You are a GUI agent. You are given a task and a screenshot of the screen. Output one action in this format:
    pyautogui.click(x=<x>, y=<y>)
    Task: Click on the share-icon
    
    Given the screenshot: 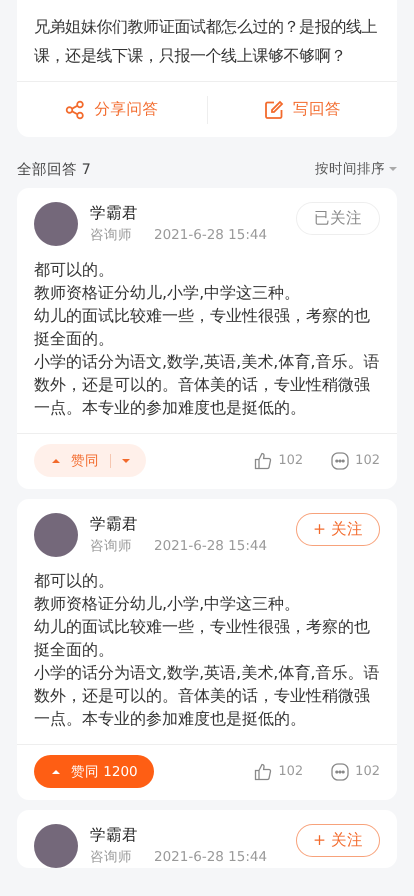 What is the action you would take?
    pyautogui.click(x=75, y=110)
    